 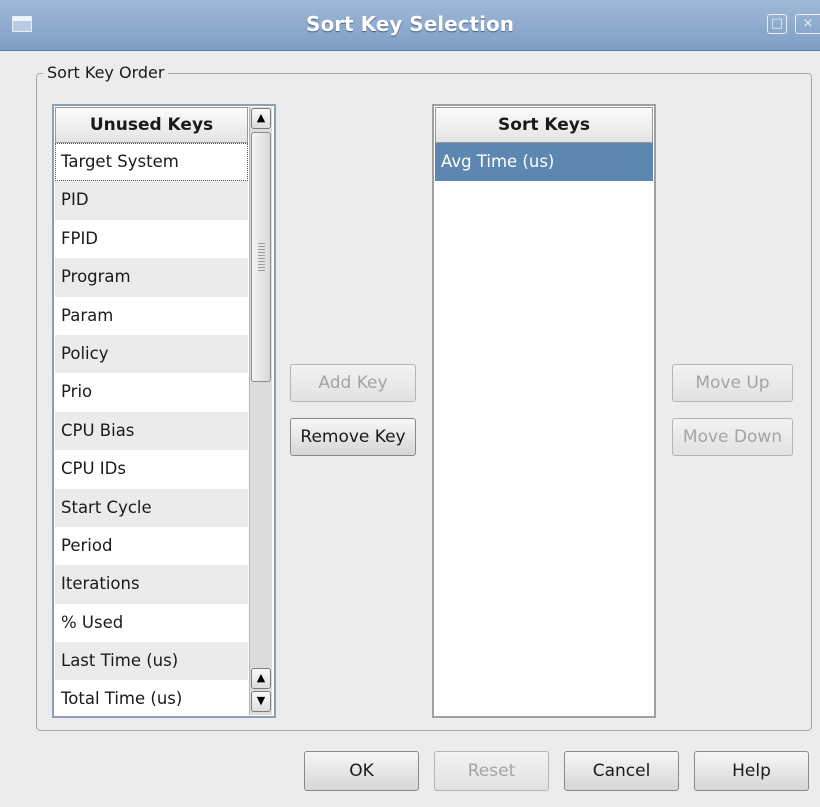 What do you see at coordinates (151, 469) in the screenshot?
I see `unused-key-item: CPU IDs` at bounding box center [151, 469].